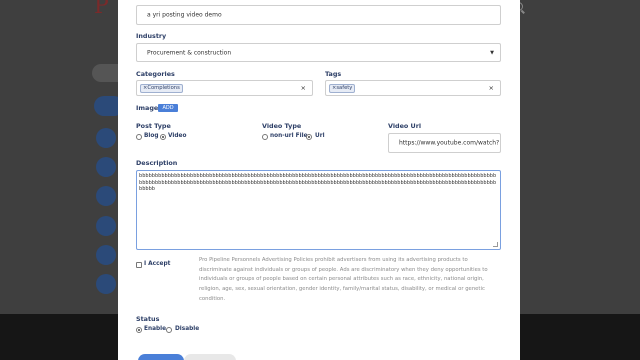  I want to click on video-url-input: https://www.youtube.com/watch?, so click(444, 143).